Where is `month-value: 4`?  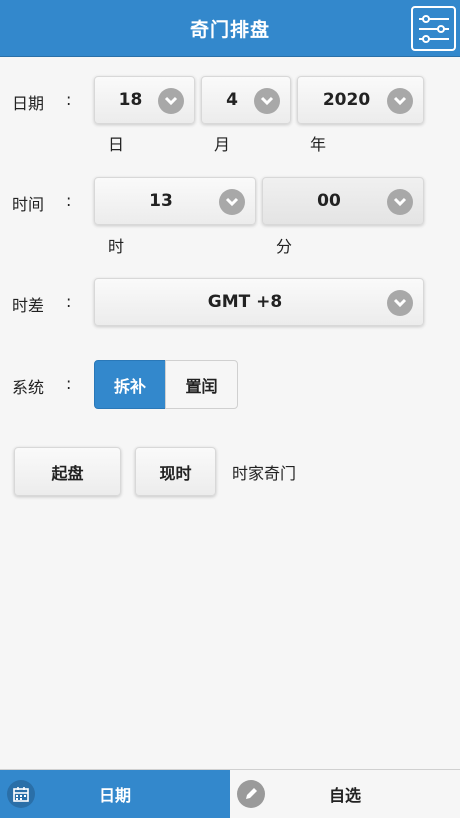 month-value: 4 is located at coordinates (232, 100).